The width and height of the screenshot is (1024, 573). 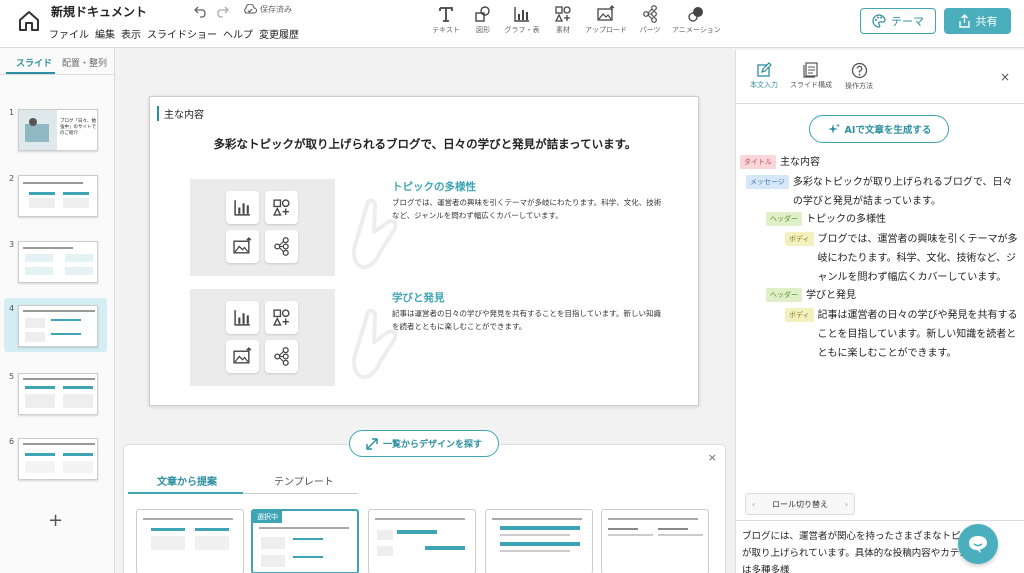 I want to click on share-button: 共有, so click(x=977, y=21).